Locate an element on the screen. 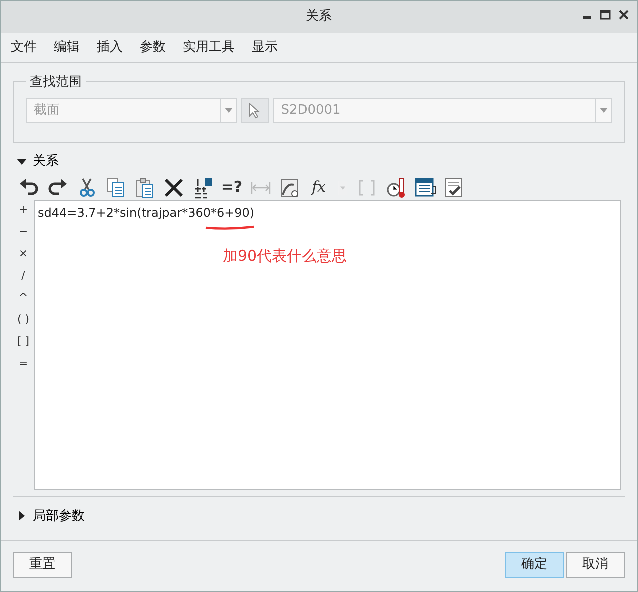 The image size is (638, 592). thermometer-icon is located at coordinates (396, 187).